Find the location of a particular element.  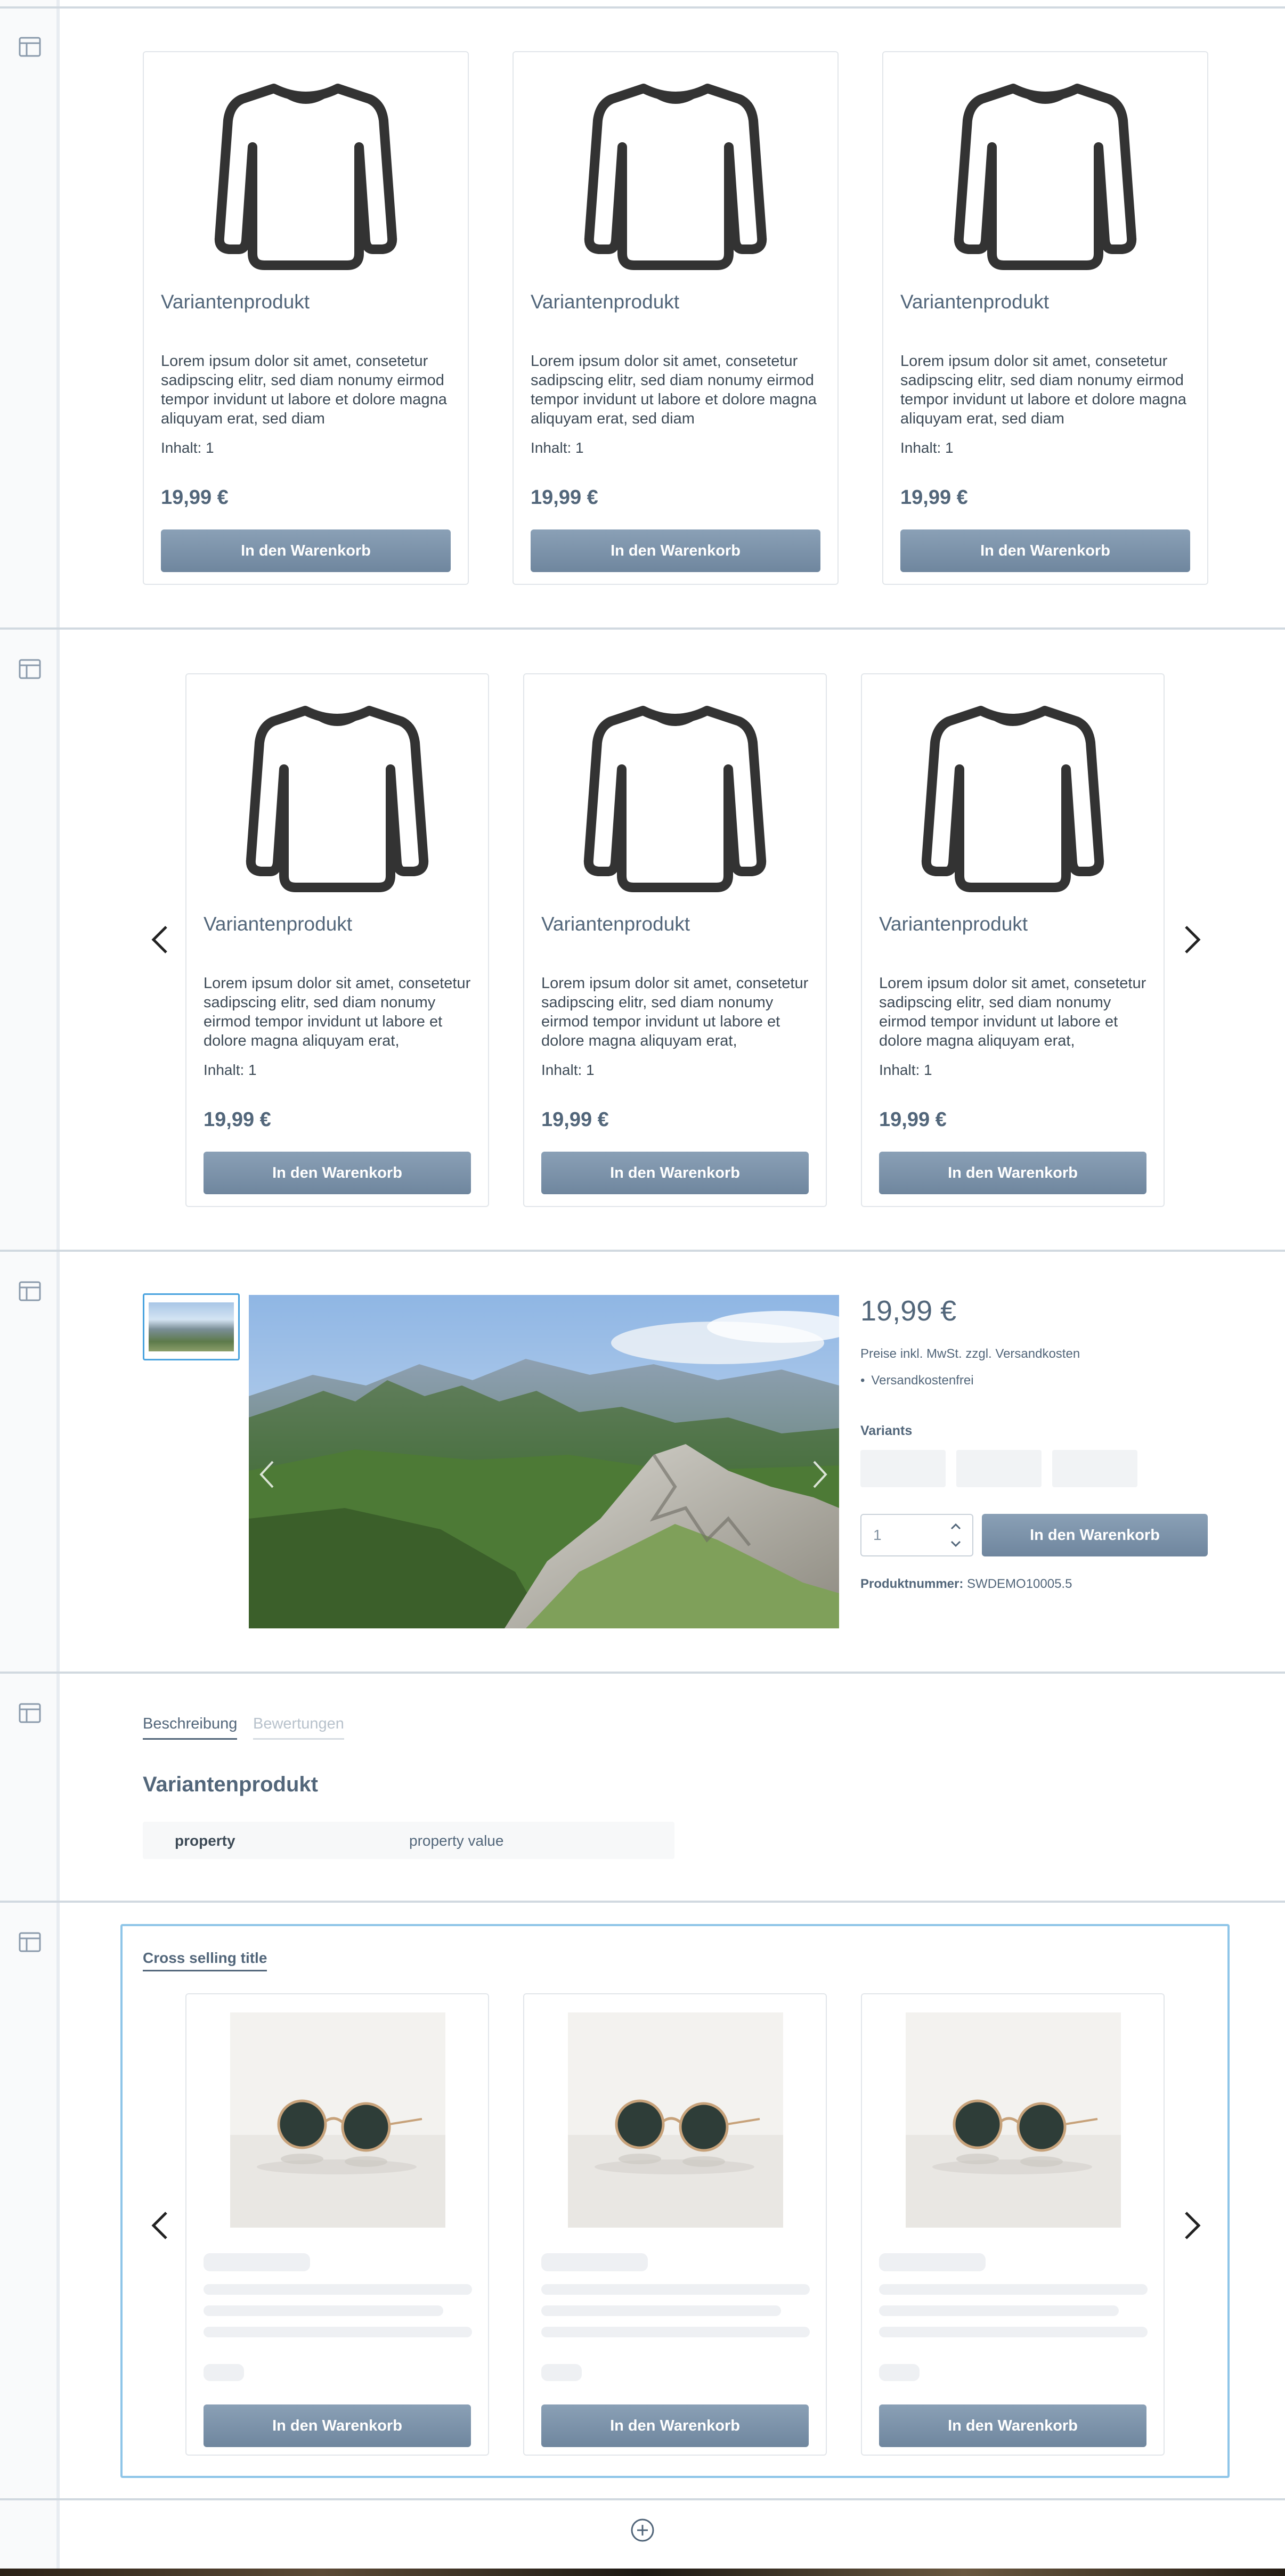

shipping-info: Versandkostenfrei is located at coordinates (916, 1380).